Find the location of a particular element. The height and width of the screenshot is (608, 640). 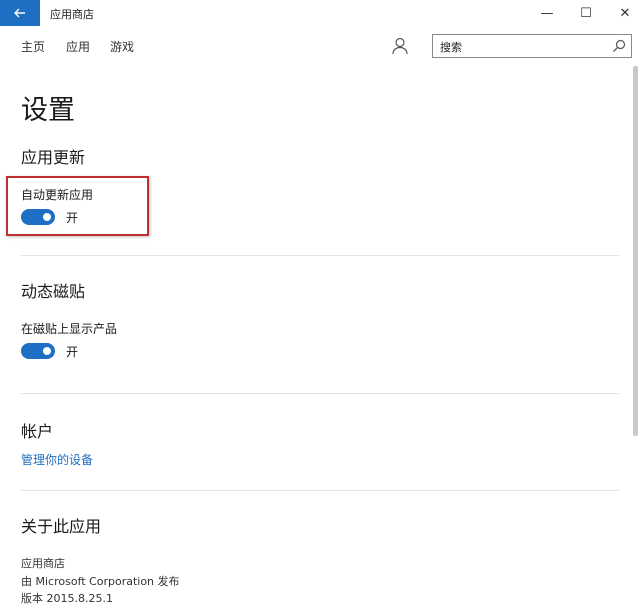

show-products-toggle is located at coordinates (38, 351).